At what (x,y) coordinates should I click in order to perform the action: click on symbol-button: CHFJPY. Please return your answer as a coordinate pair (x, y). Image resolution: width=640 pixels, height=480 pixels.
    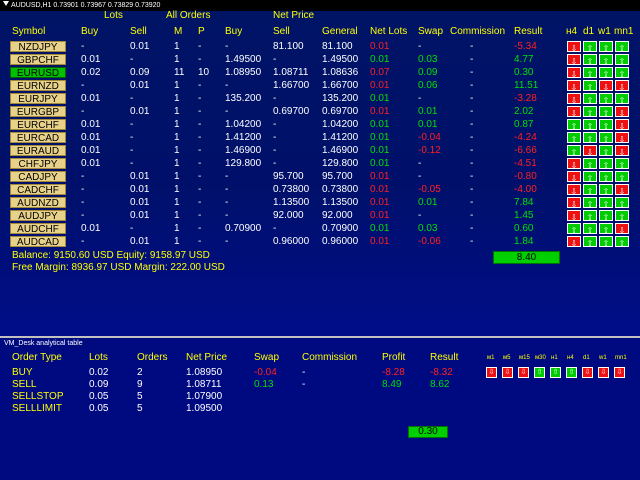
    Looking at the image, I should click on (38, 164).